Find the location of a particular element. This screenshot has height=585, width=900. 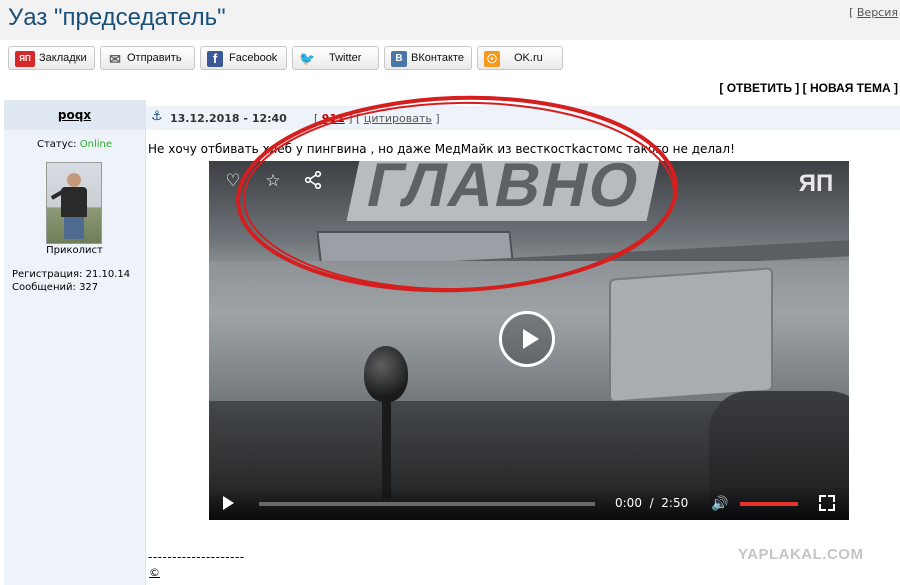

vk-icon: В is located at coordinates (399, 59).